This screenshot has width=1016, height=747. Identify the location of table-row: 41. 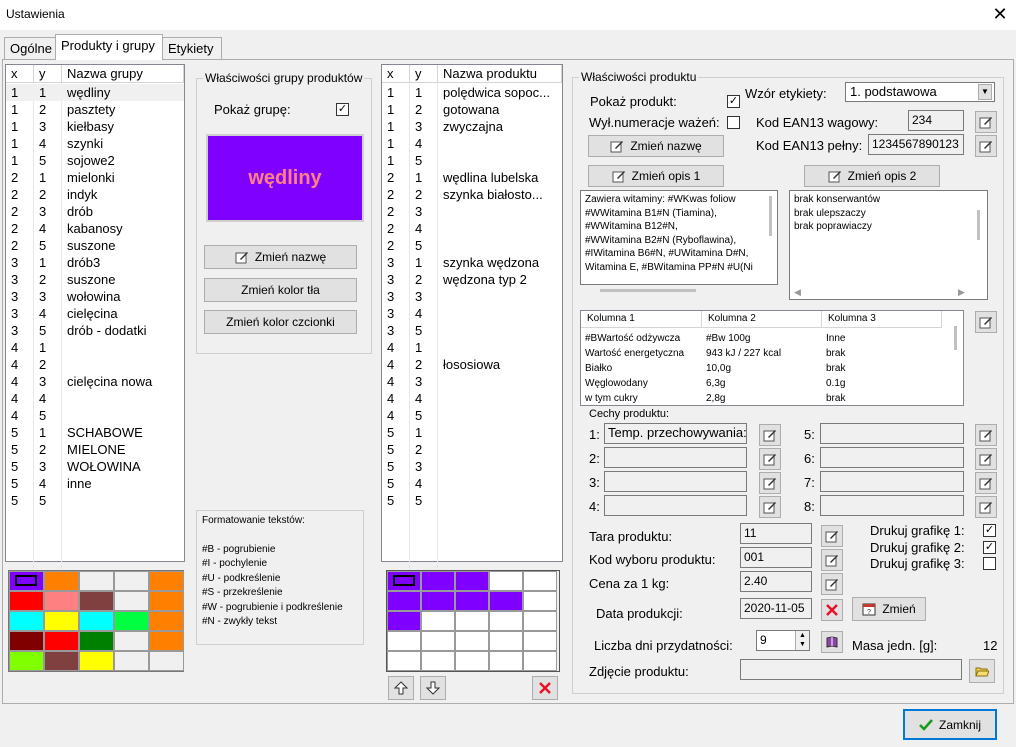
(472, 347).